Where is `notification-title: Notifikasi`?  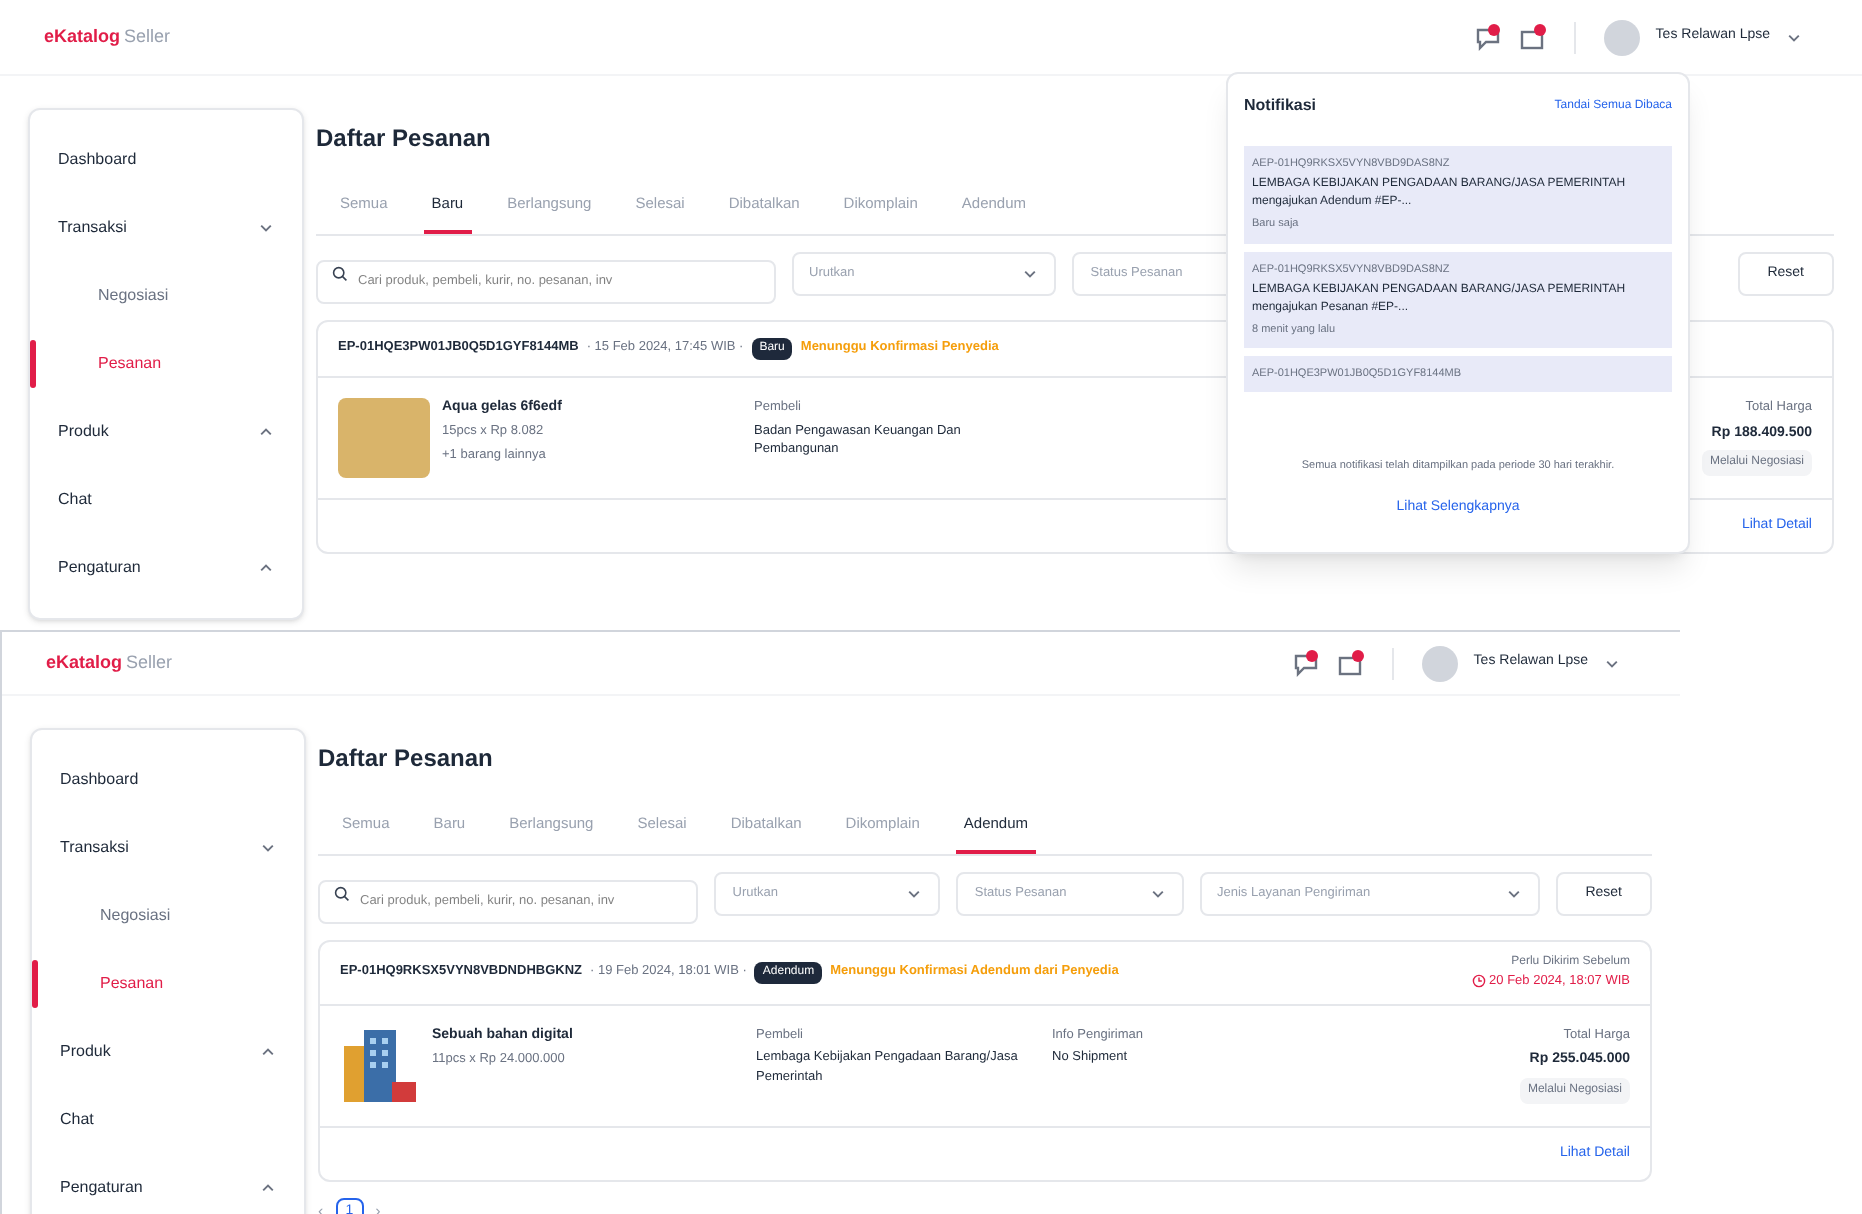 notification-title: Notifikasi is located at coordinates (1280, 106).